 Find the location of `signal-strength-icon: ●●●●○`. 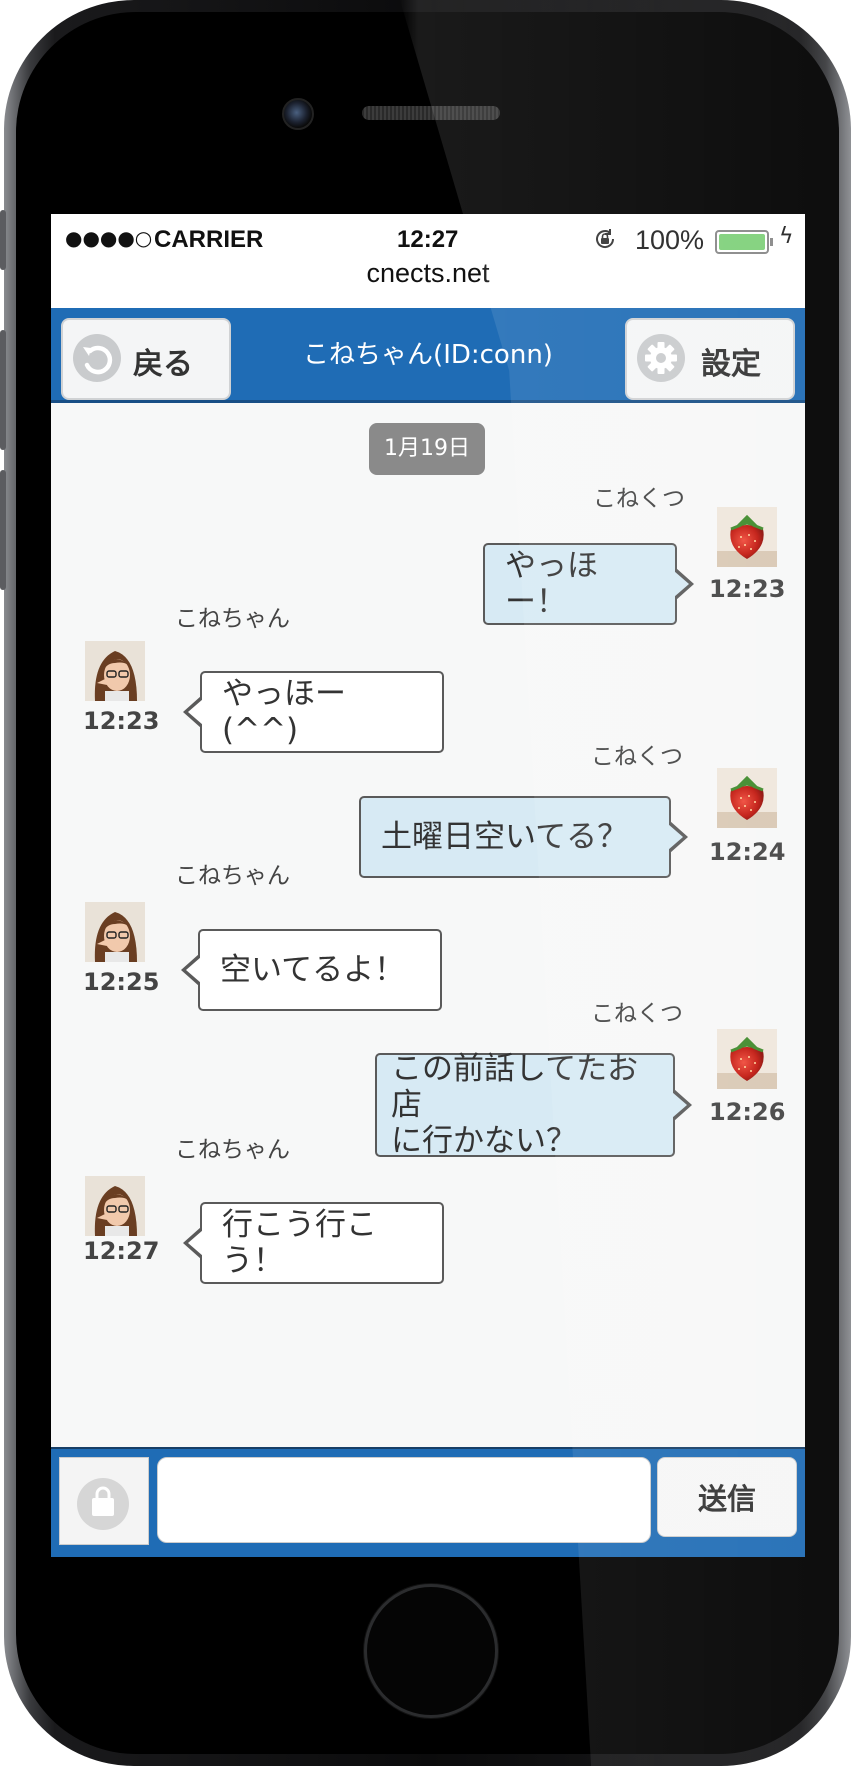

signal-strength-icon: ●●●●○ is located at coordinates (109, 238).